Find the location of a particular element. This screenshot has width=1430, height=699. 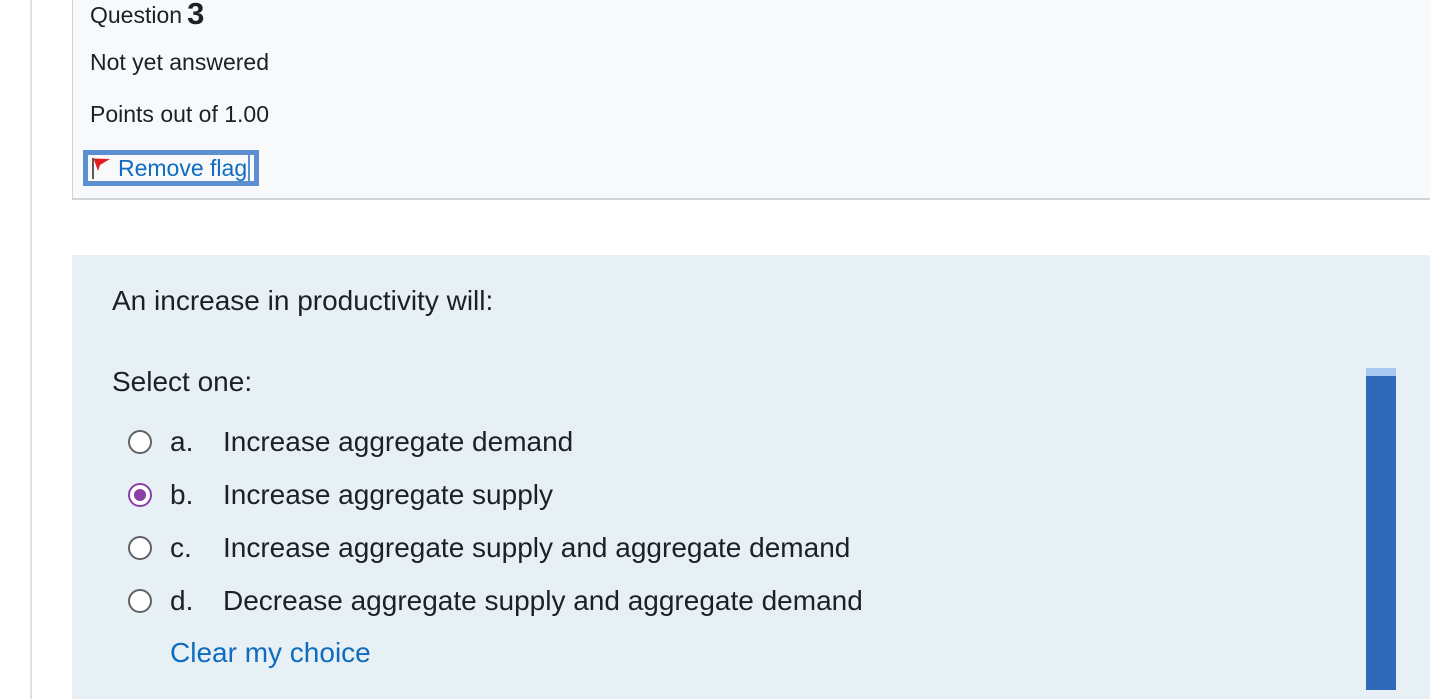

side-scrollbar is located at coordinates (1381, 529).